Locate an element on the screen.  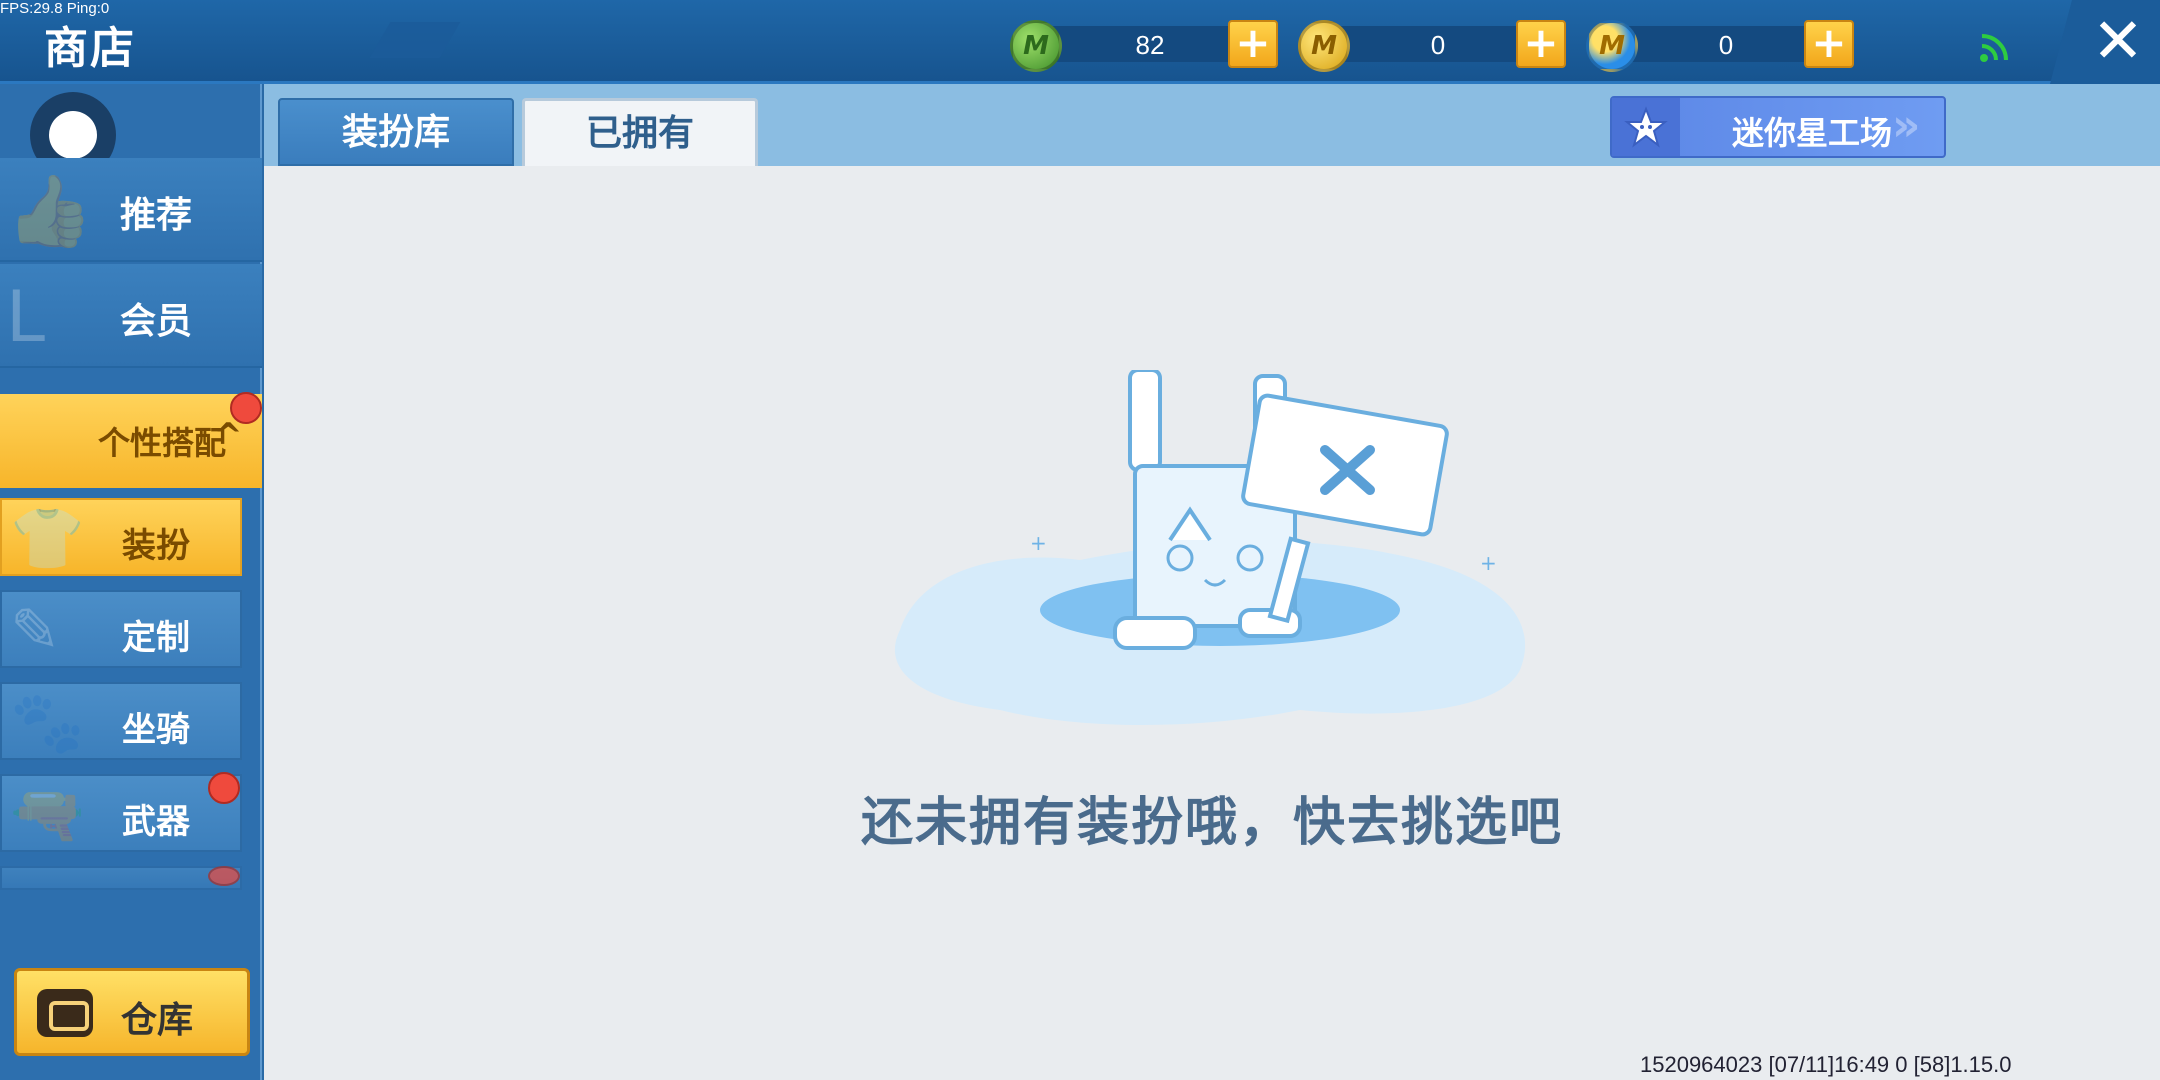
add-green-coin-button: + is located at coordinates (1253, 44).